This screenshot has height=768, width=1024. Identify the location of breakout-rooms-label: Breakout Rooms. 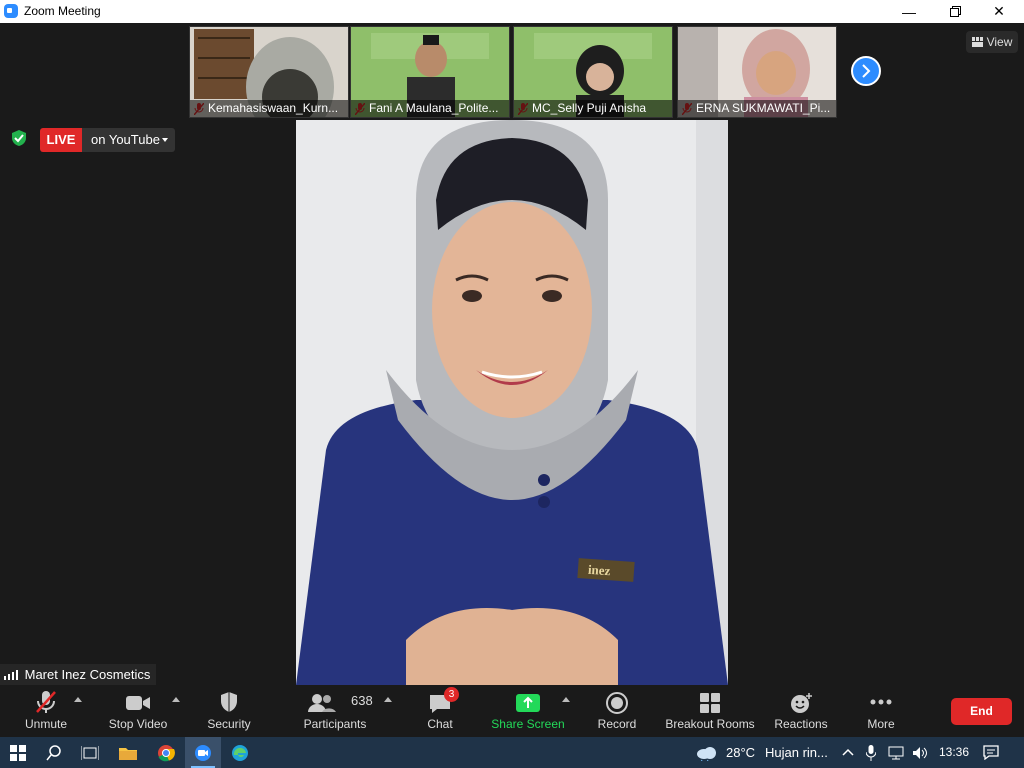
(710, 724).